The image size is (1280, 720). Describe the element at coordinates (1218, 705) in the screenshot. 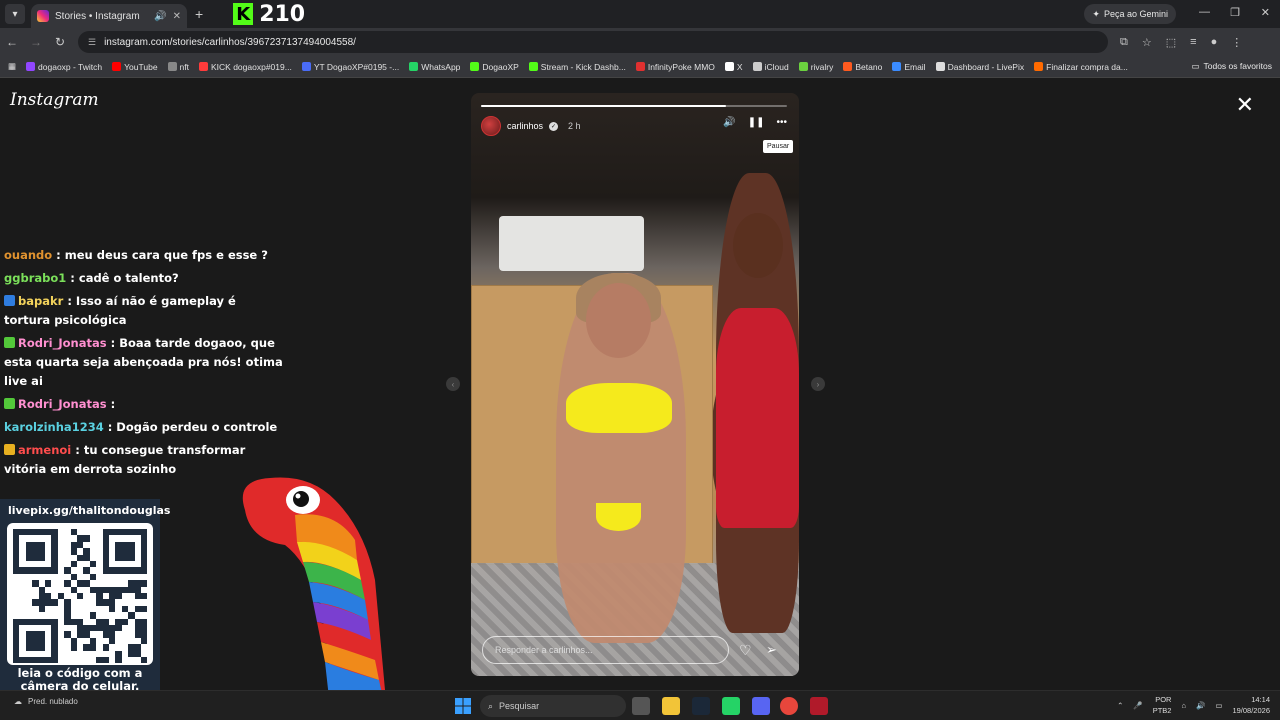

I see `battery-icon: ▭` at that location.